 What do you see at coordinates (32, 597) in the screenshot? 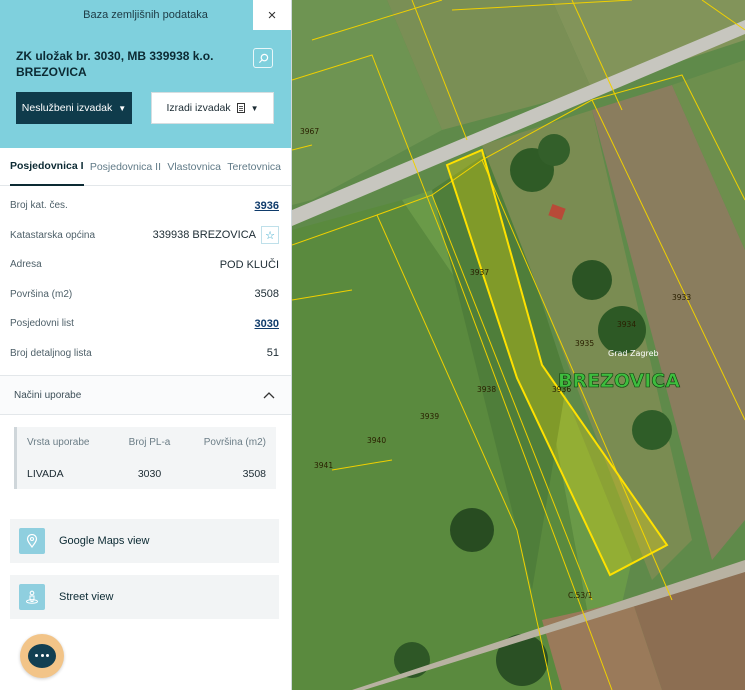
I see `street-view-icon` at bounding box center [32, 597].